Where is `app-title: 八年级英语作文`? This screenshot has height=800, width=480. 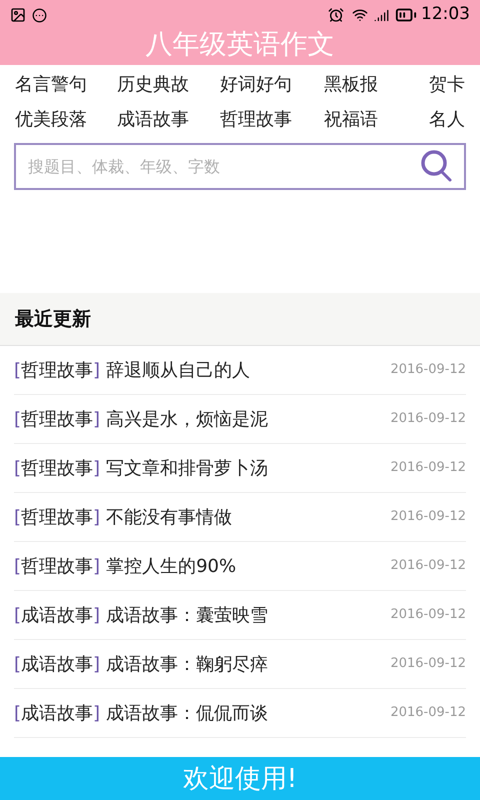
app-title: 八年级英语作文 is located at coordinates (240, 44).